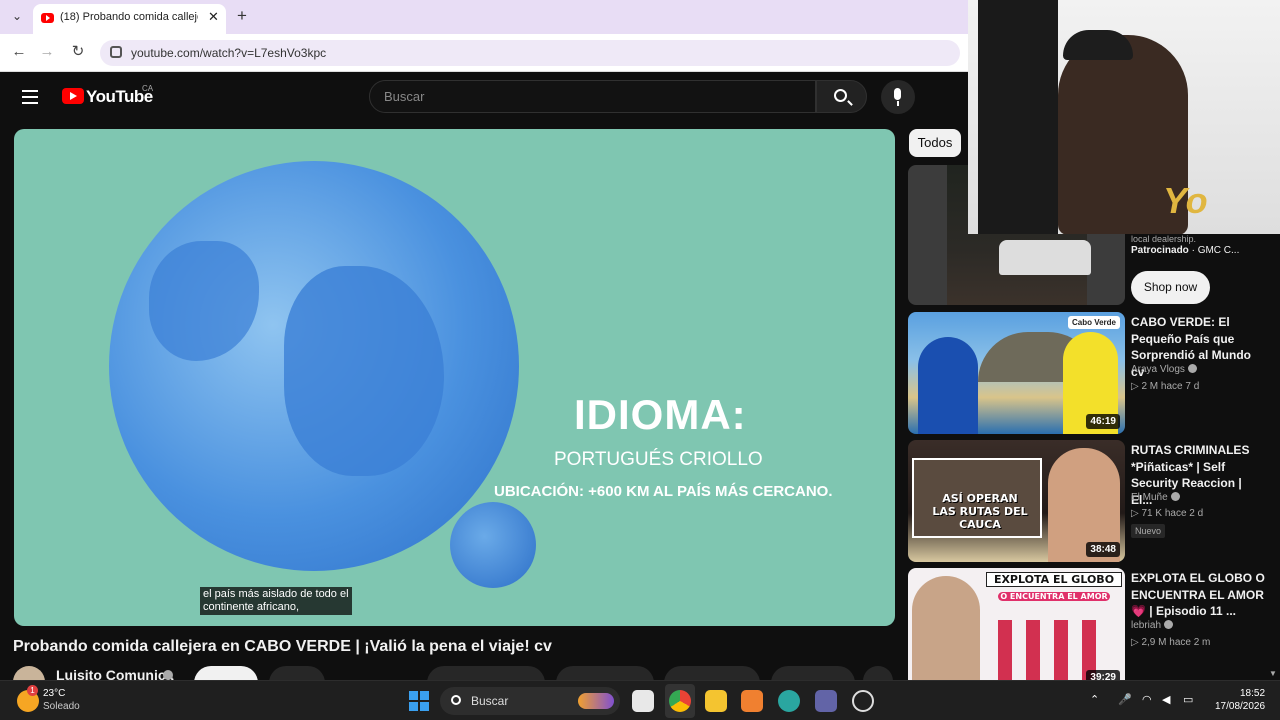 The width and height of the screenshot is (1280, 720). Describe the element at coordinates (935, 143) in the screenshot. I see `filter-chip-all: Todos` at that location.